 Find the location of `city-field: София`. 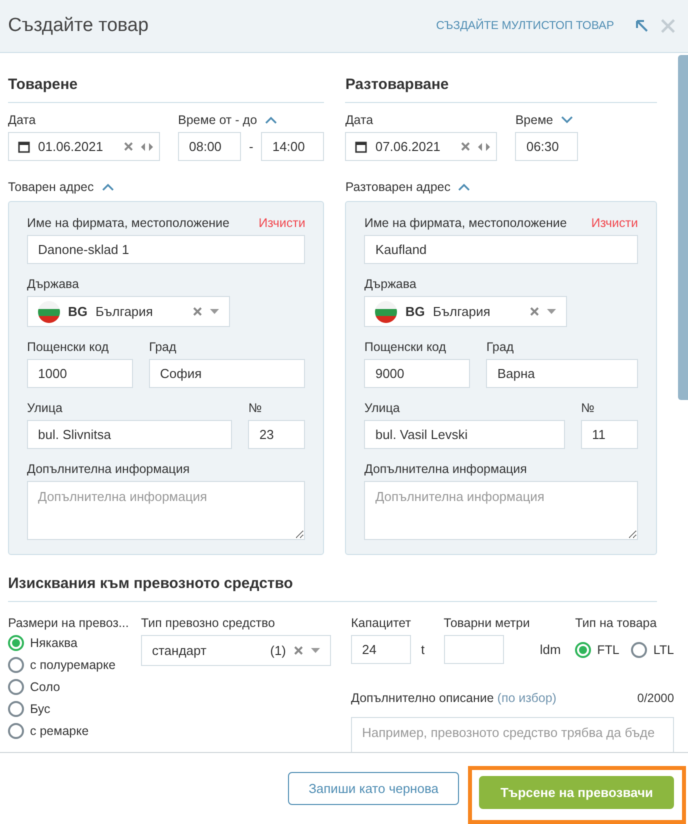

city-field: София is located at coordinates (227, 373).